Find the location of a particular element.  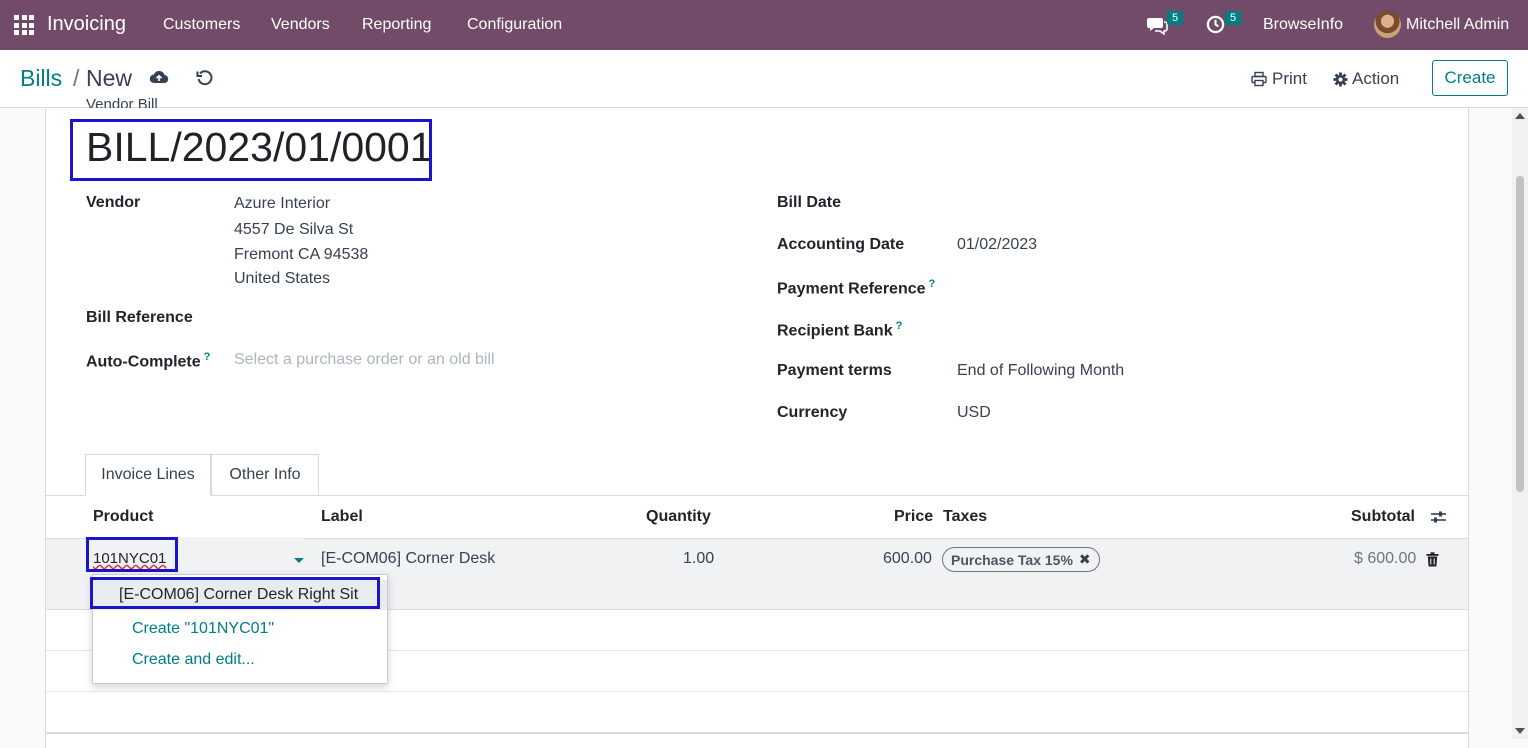

vendor-street: 4557 De Silva St is located at coordinates (294, 229).